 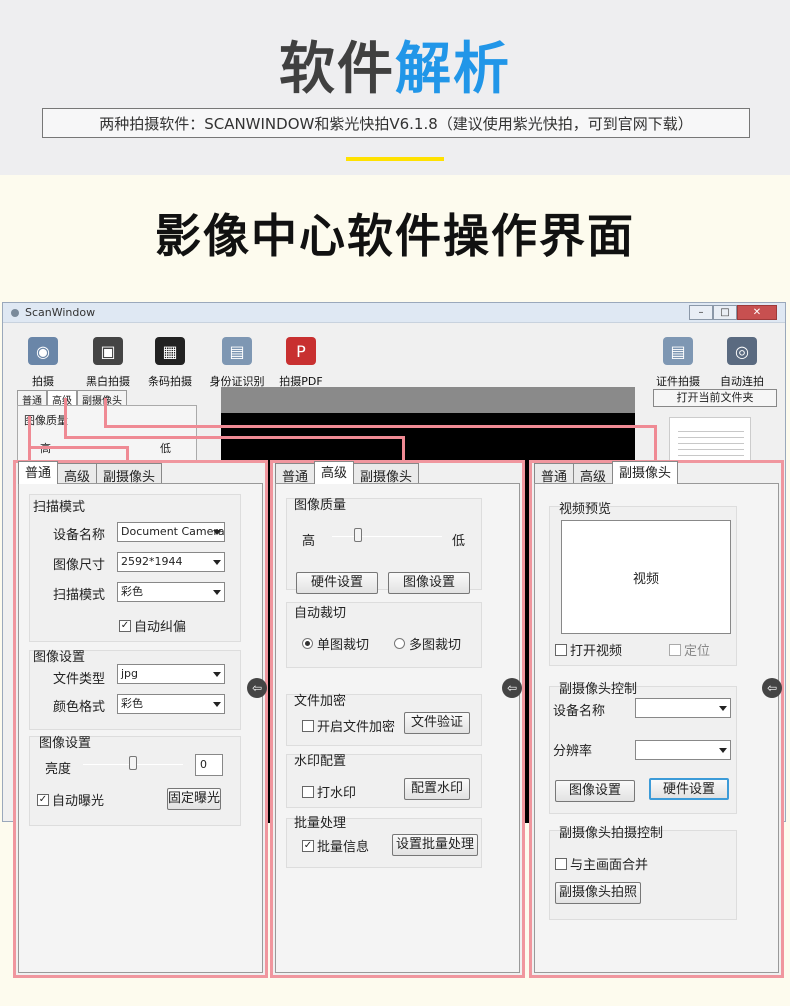 I want to click on tab-camera: 副摄像头, so click(x=645, y=472).